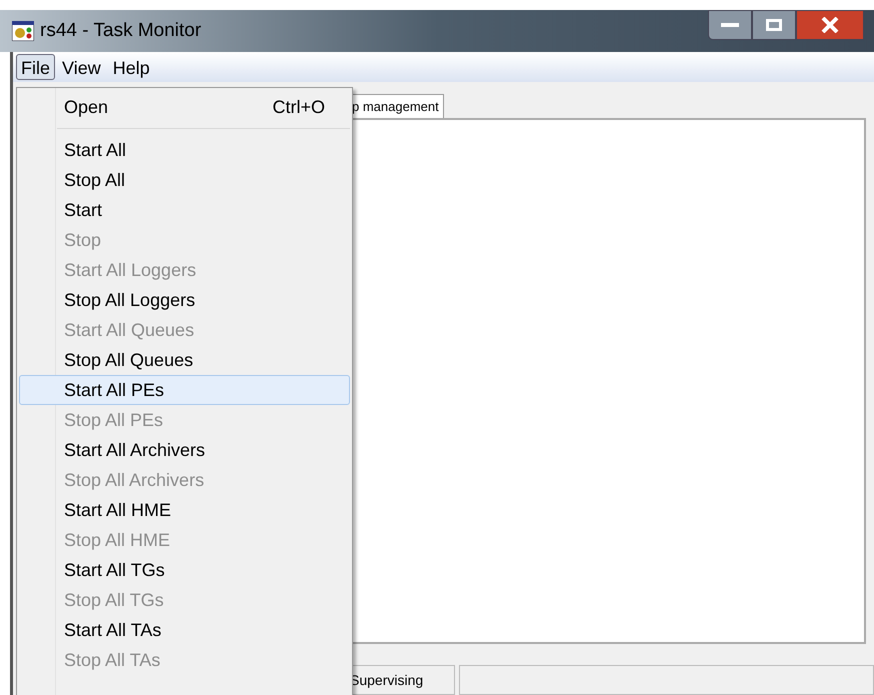  Describe the element at coordinates (184, 450) in the screenshot. I see `menu-entry: Start All Archivers` at that location.